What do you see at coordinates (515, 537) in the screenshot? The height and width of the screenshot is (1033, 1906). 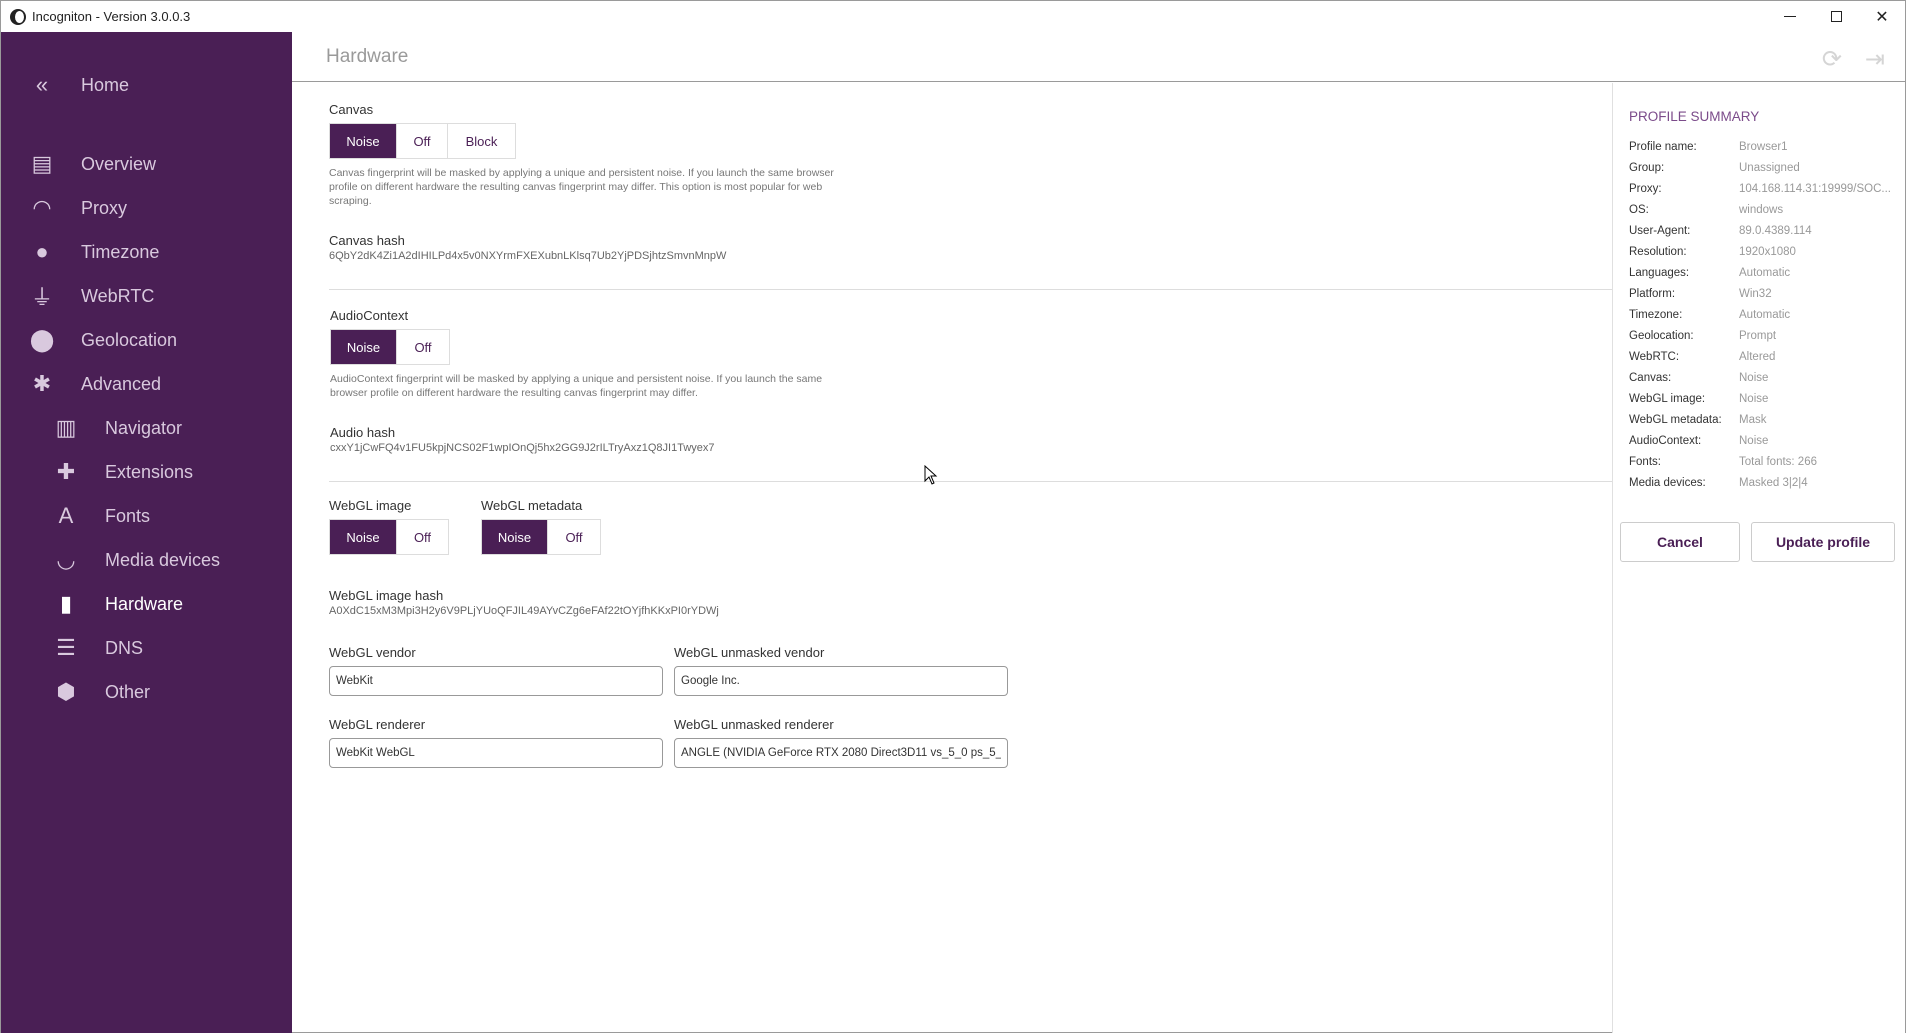 I see `webgl-metadata-noise-button: Noise` at bounding box center [515, 537].